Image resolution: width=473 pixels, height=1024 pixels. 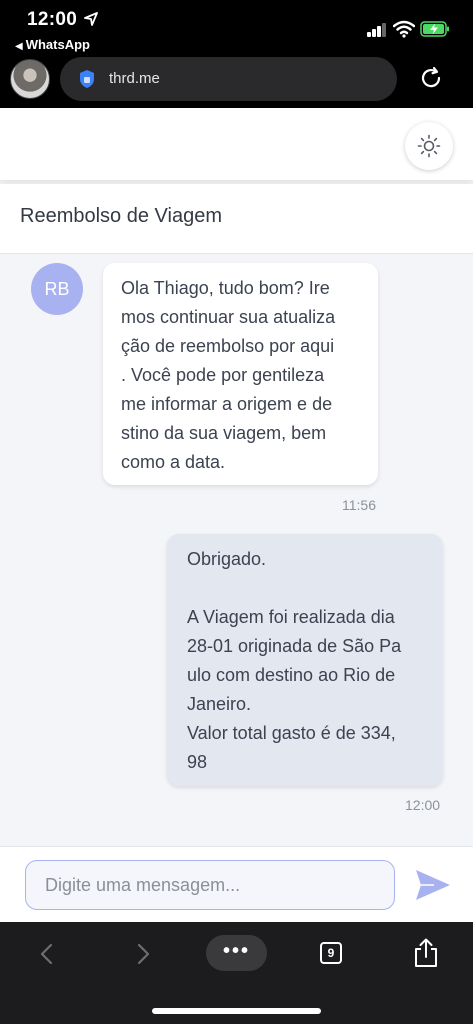 I want to click on wifi-icon, so click(x=404, y=29).